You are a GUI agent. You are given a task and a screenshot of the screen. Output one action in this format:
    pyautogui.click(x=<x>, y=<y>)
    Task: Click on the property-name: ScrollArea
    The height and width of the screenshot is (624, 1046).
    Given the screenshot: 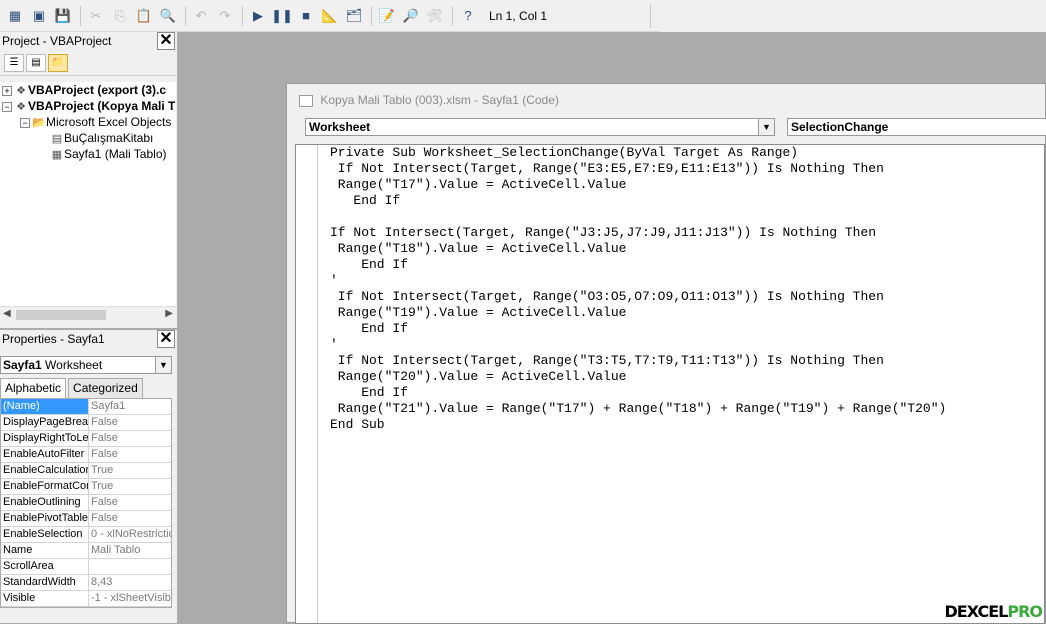 What is the action you would take?
    pyautogui.click(x=45, y=566)
    